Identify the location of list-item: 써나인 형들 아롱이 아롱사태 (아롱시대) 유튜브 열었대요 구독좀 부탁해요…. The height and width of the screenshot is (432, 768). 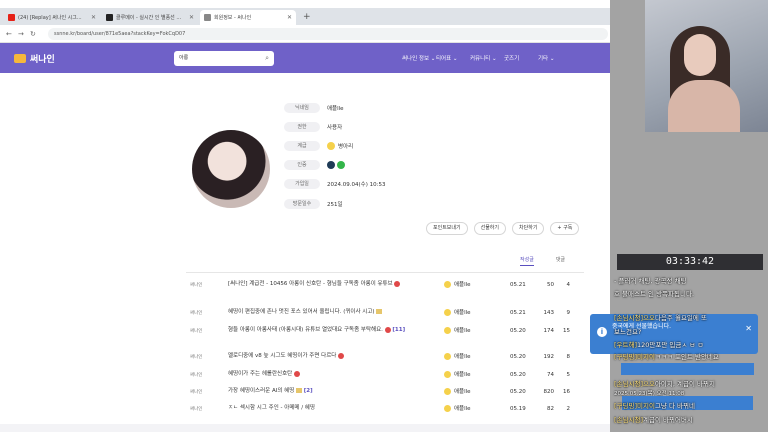
(390, 336).